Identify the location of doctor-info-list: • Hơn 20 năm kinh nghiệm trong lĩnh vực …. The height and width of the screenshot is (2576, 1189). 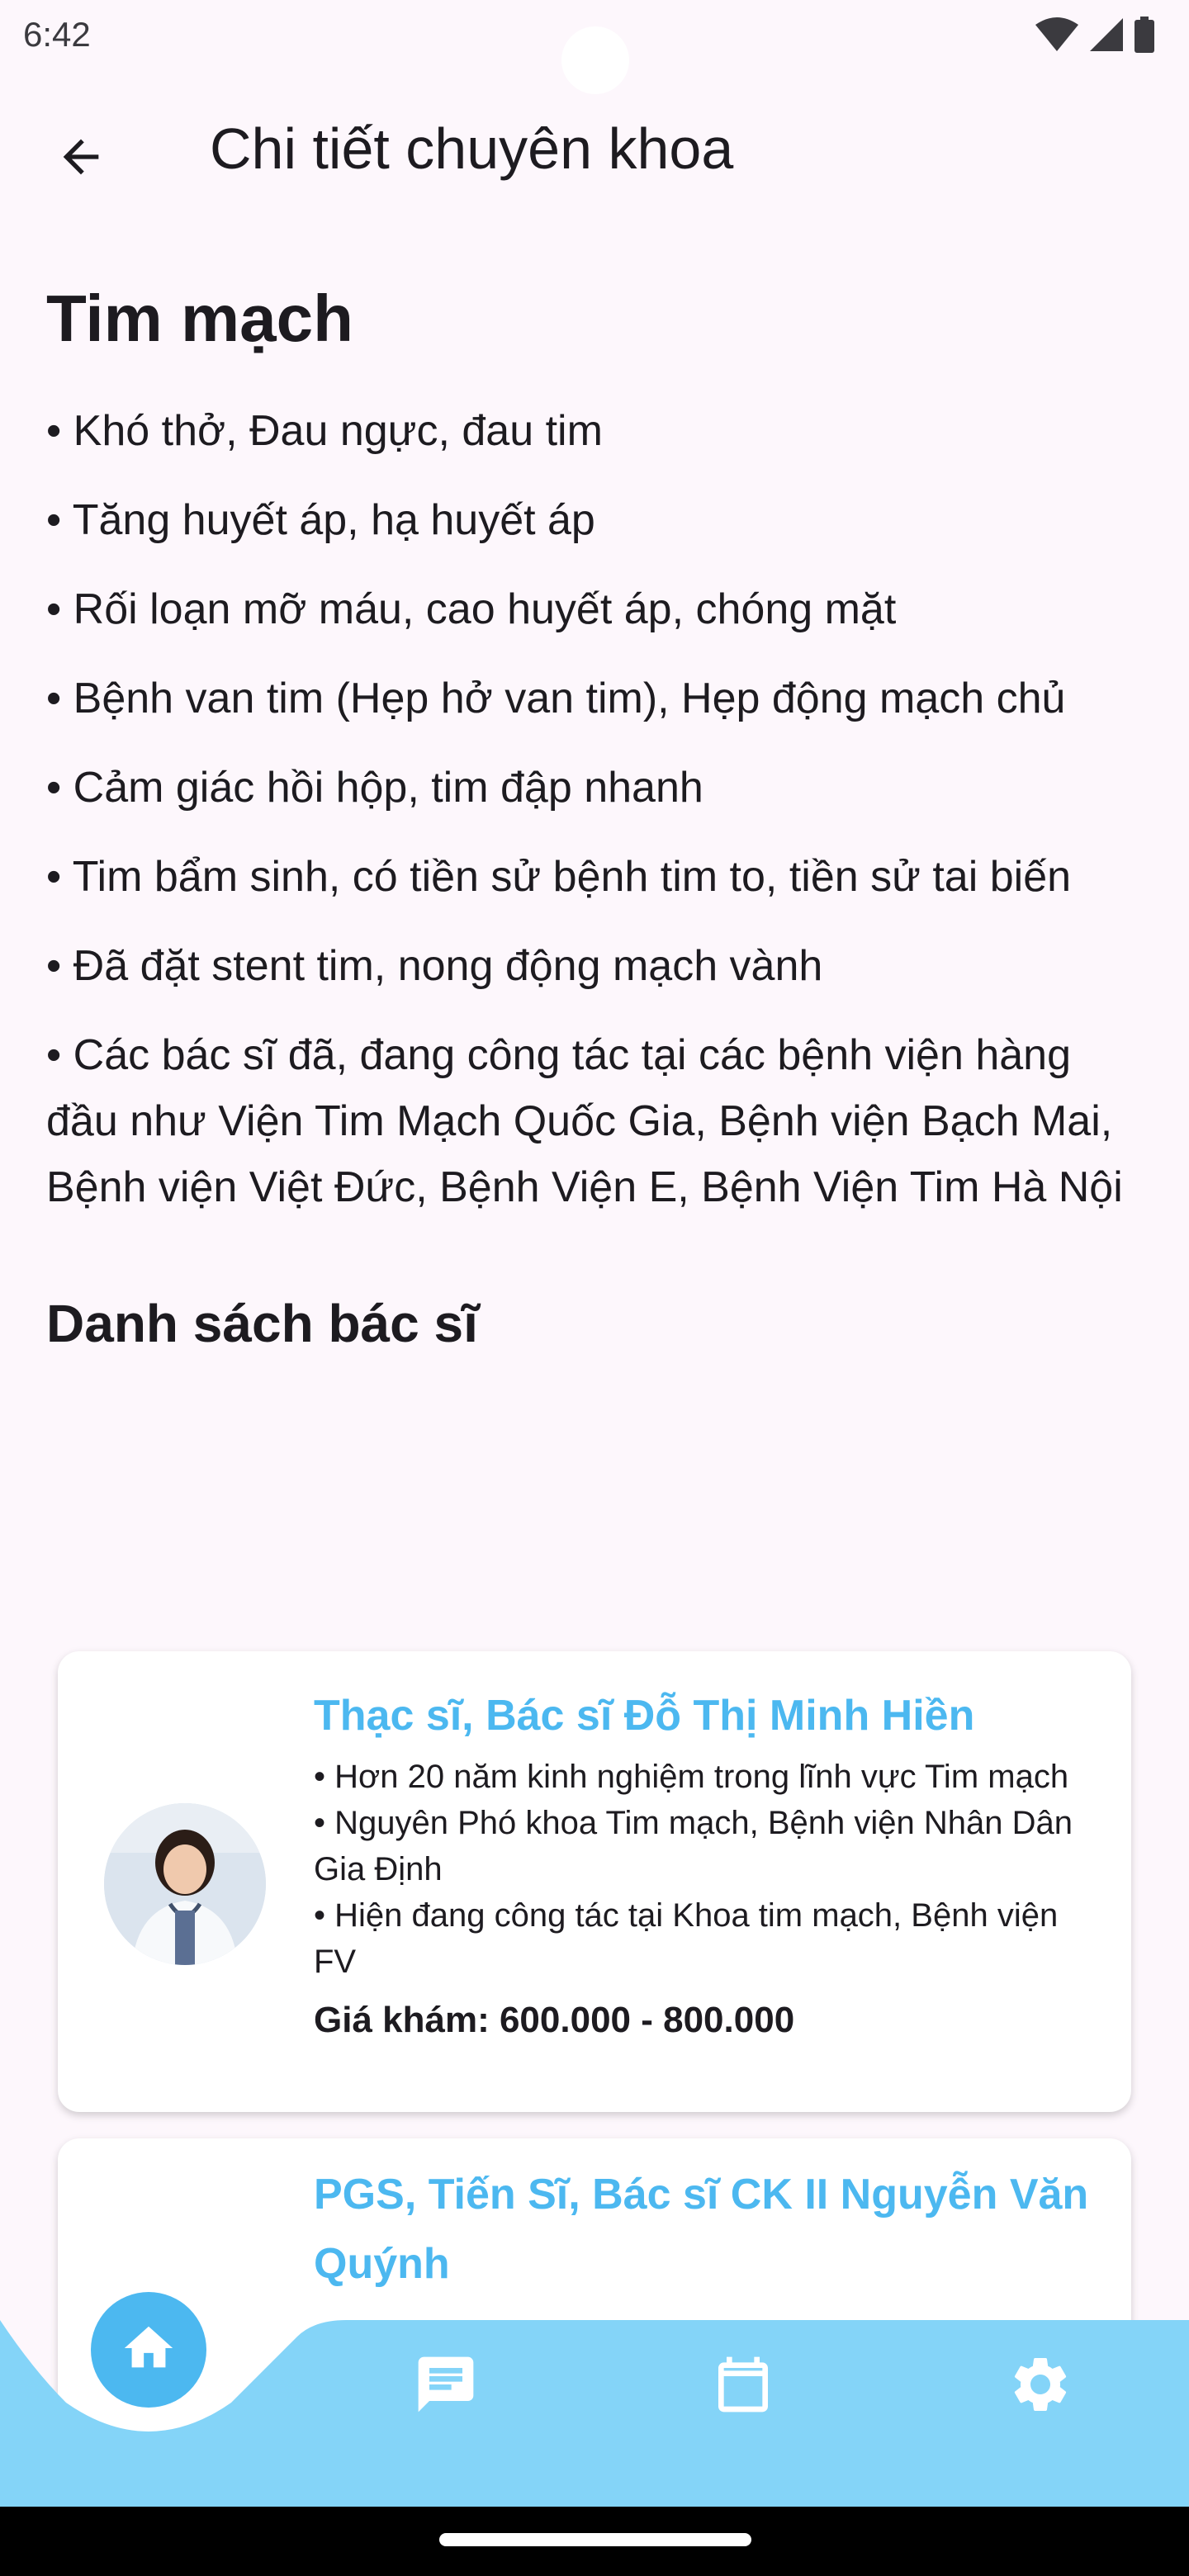
(706, 1869).